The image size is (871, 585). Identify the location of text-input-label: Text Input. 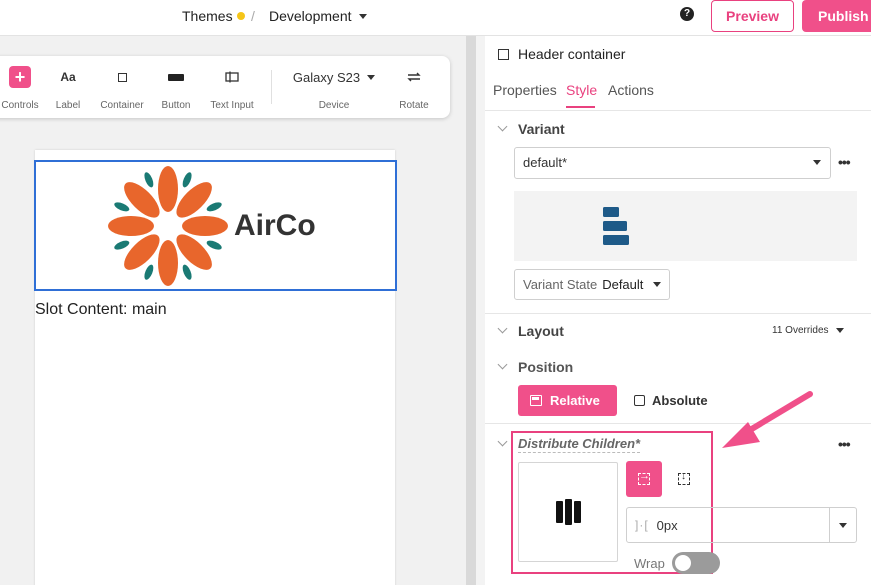
(232, 105).